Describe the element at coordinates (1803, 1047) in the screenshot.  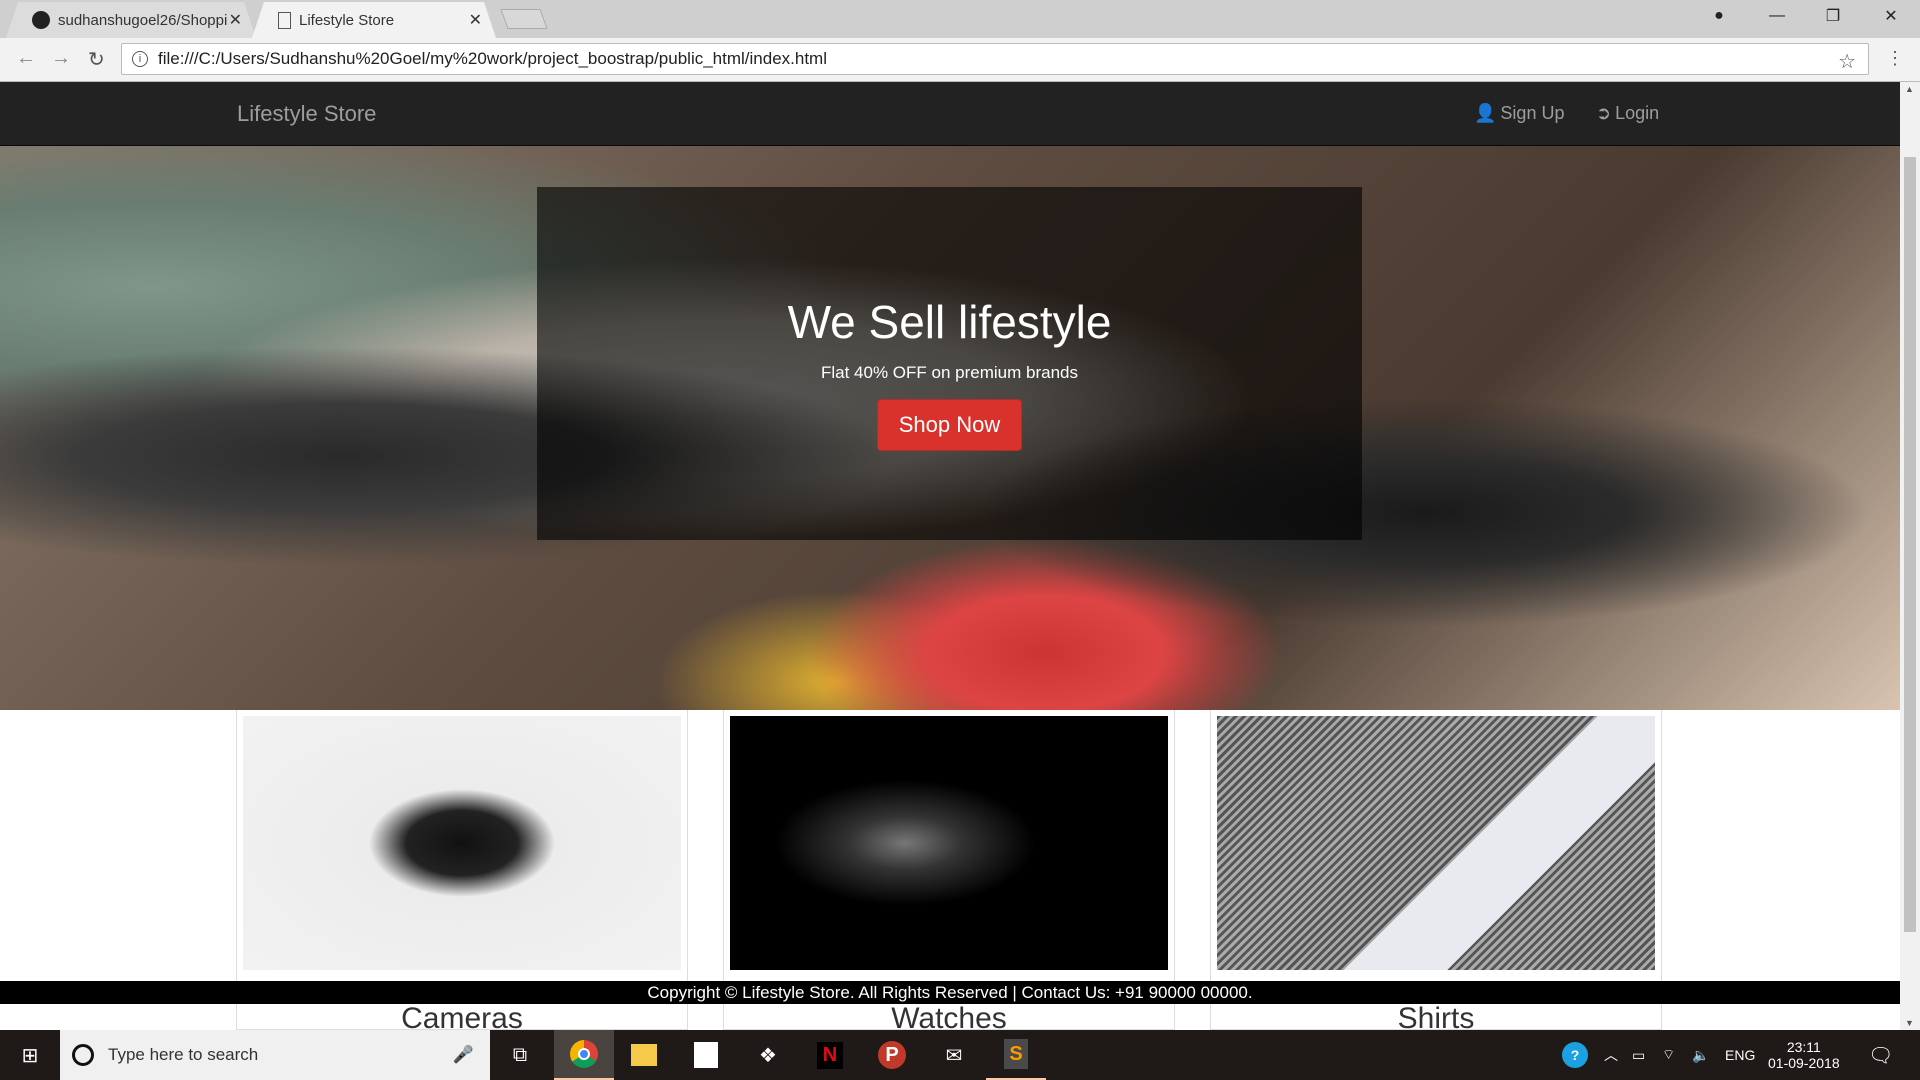
I see `time: 23:11` at that location.